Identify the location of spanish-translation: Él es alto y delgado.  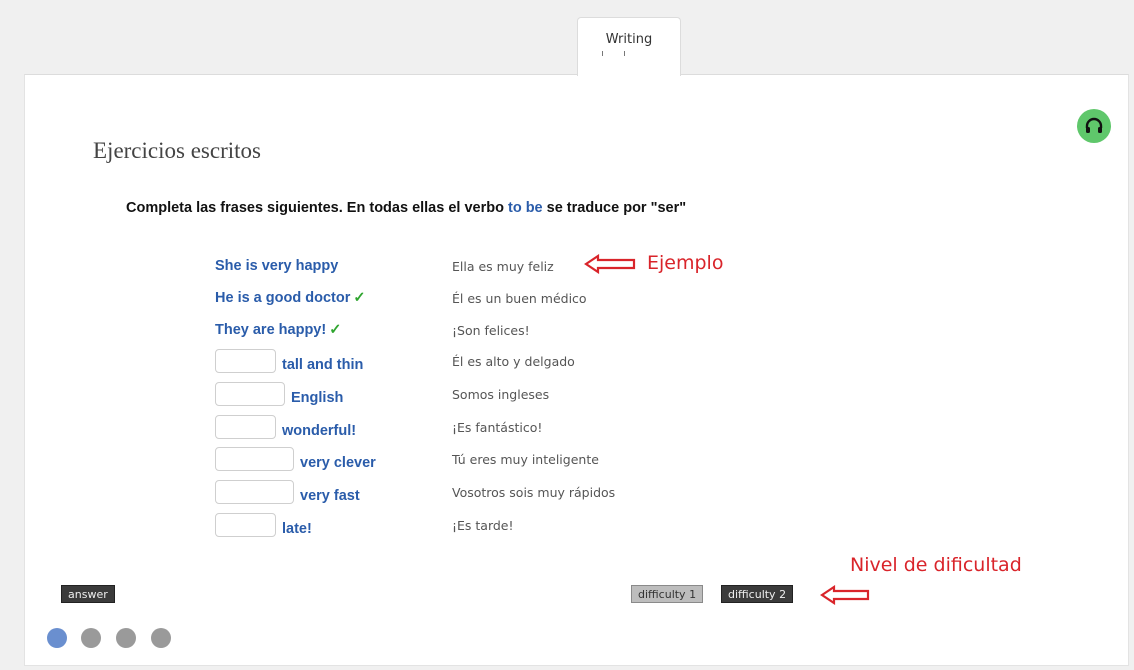
(513, 361).